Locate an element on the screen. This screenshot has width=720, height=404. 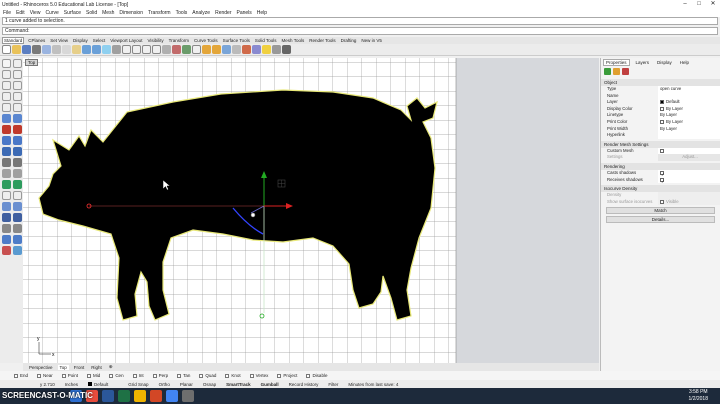
gumball-toggle: Gumball is located at coordinates (270, 384).